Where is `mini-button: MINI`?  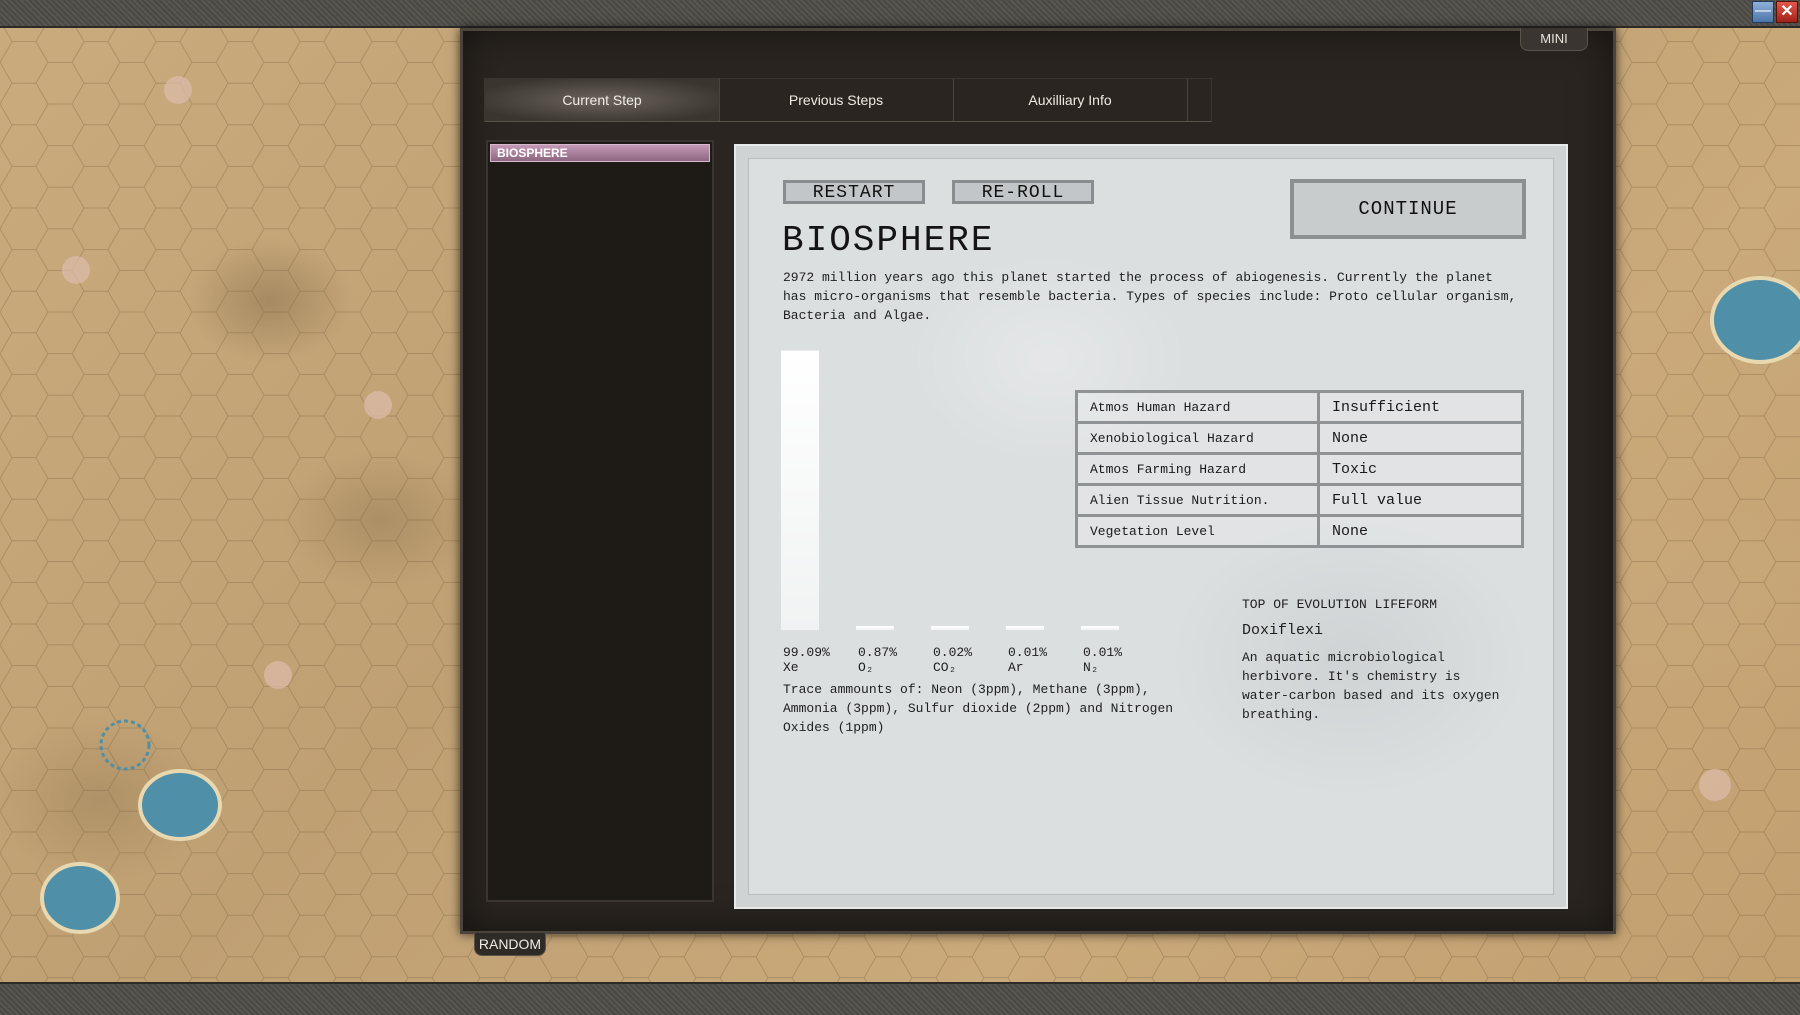 mini-button: MINI is located at coordinates (1554, 39).